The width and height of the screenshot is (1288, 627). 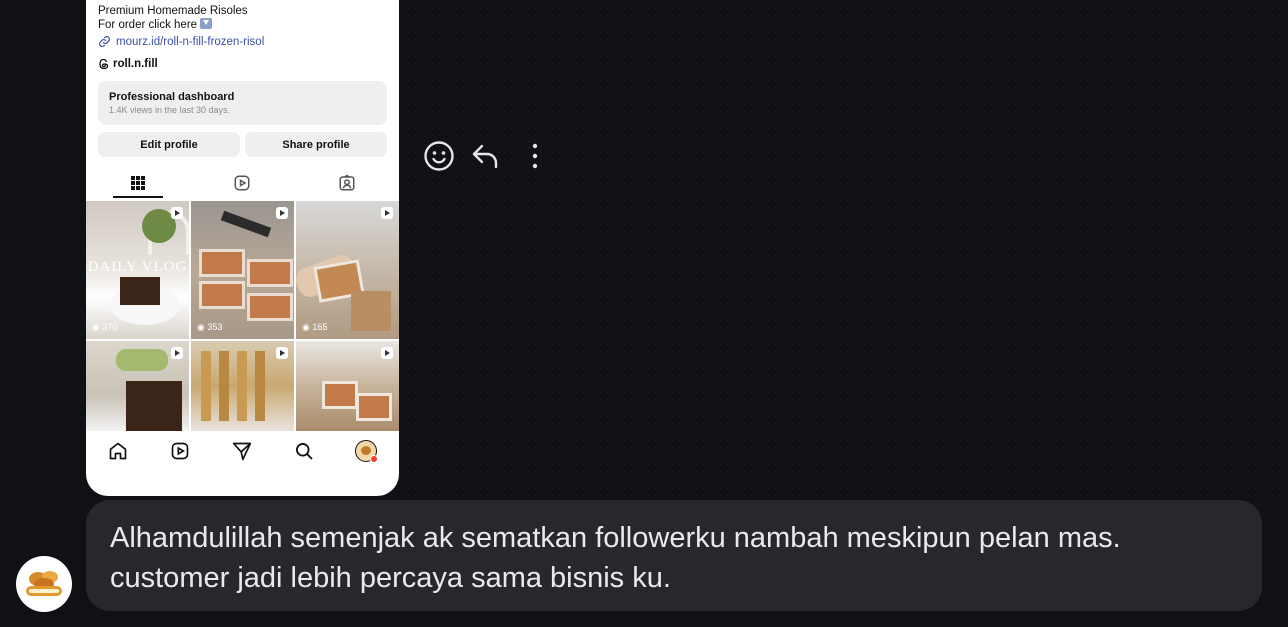 What do you see at coordinates (169, 144) in the screenshot?
I see `edit-profile-button: Edit profile` at bounding box center [169, 144].